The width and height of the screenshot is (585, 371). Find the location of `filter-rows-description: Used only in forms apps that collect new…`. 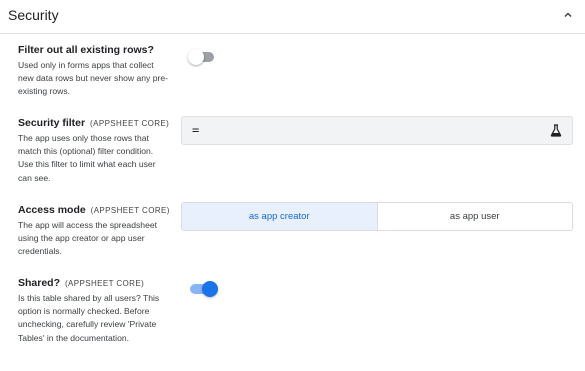

filter-rows-description: Used only in forms apps that collect new… is located at coordinates (93, 78).